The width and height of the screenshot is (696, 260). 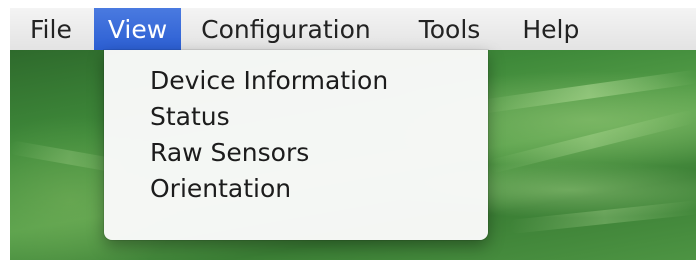 I want to click on menu-file: File, so click(x=52, y=29).